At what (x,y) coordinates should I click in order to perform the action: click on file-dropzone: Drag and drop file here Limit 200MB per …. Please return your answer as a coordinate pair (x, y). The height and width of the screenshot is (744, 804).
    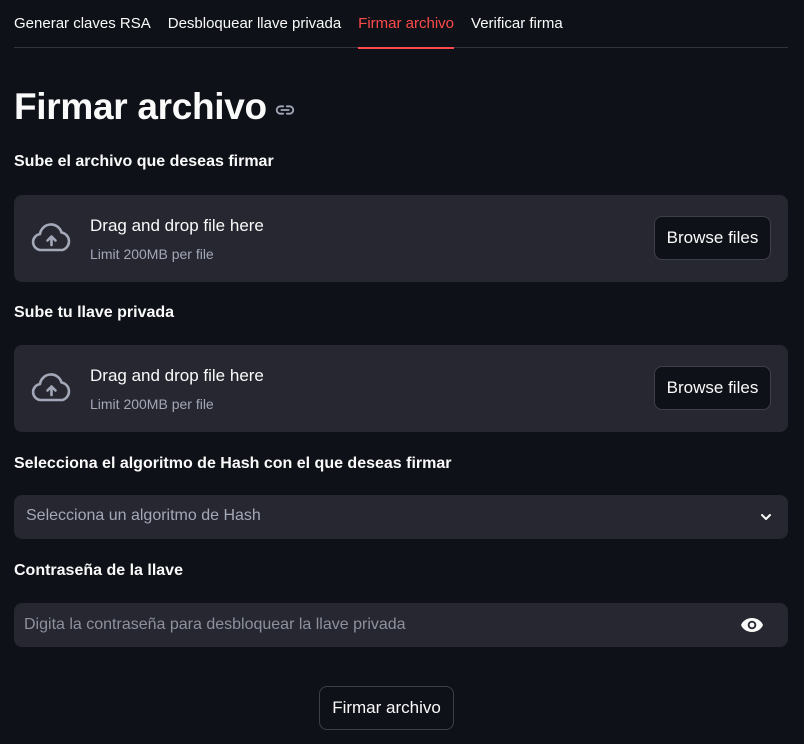
    Looking at the image, I should click on (401, 238).